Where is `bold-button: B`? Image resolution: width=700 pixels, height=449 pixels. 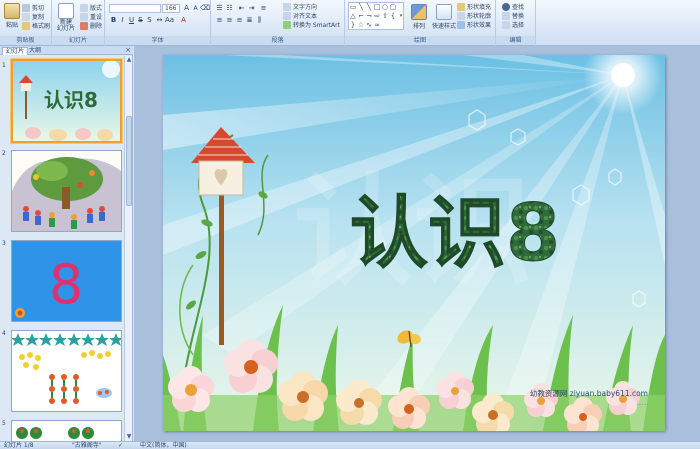 bold-button: B is located at coordinates (113, 20).